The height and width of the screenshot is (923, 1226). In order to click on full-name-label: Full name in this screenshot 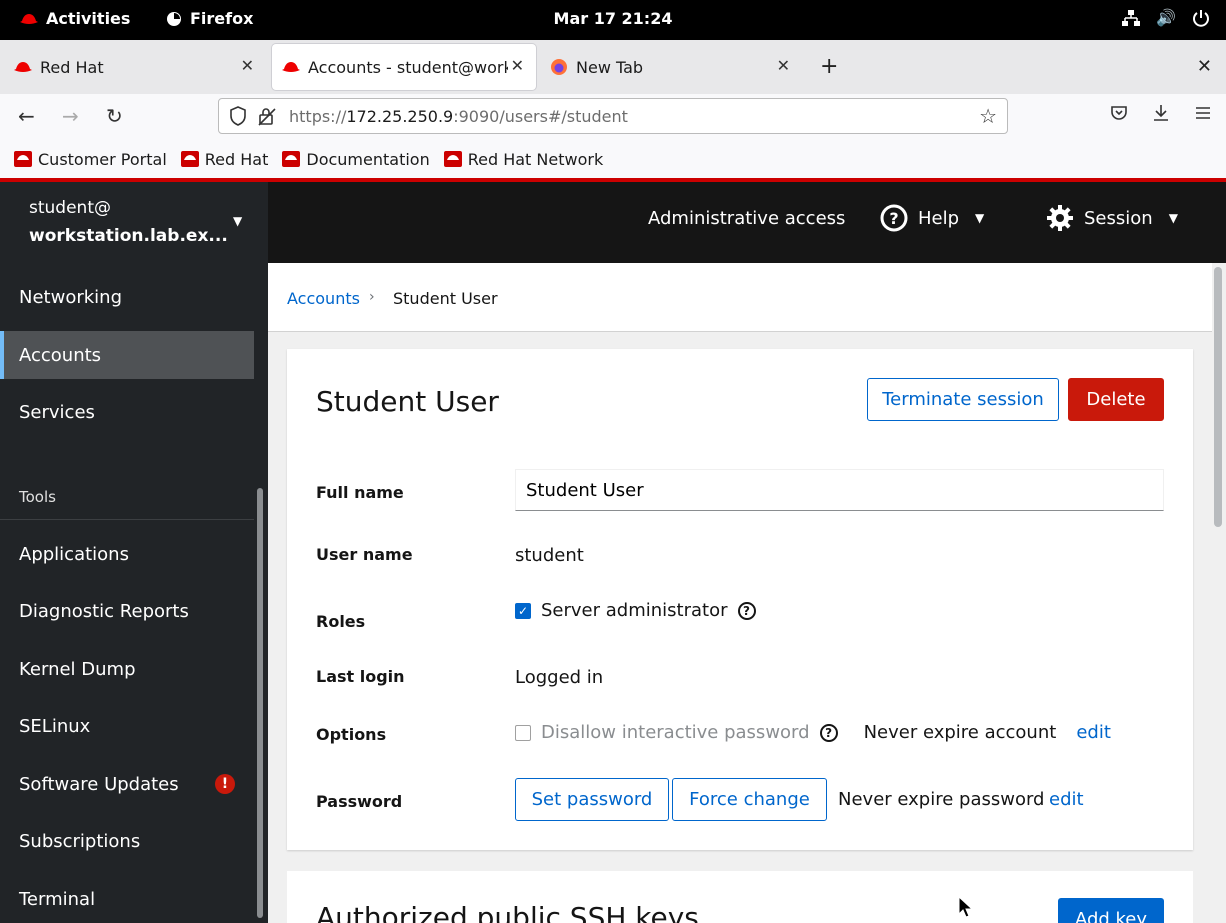, I will do `click(360, 492)`.